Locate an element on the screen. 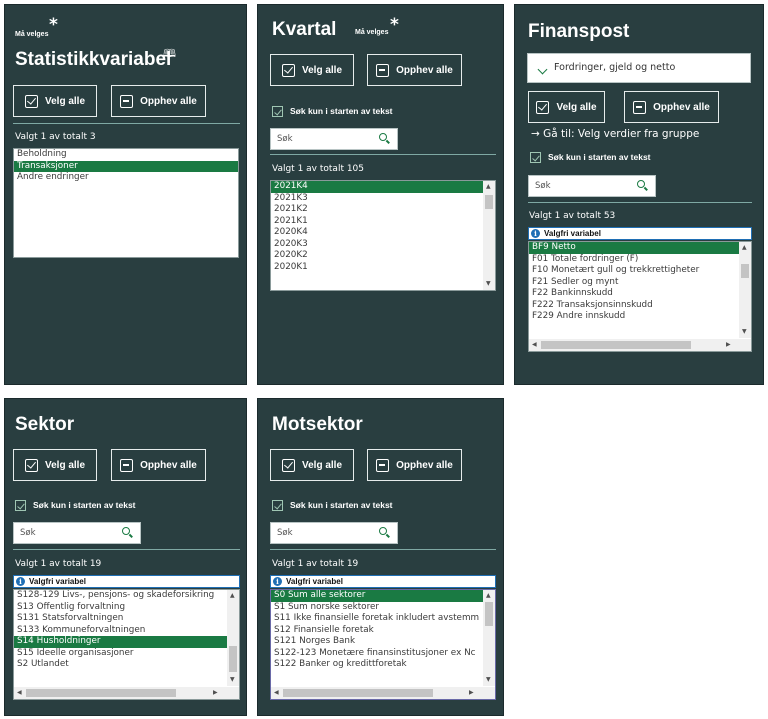 Image resolution: width=768 pixels, height=719 pixels. list-item: F21 Sedler og mynt is located at coordinates (640, 283).